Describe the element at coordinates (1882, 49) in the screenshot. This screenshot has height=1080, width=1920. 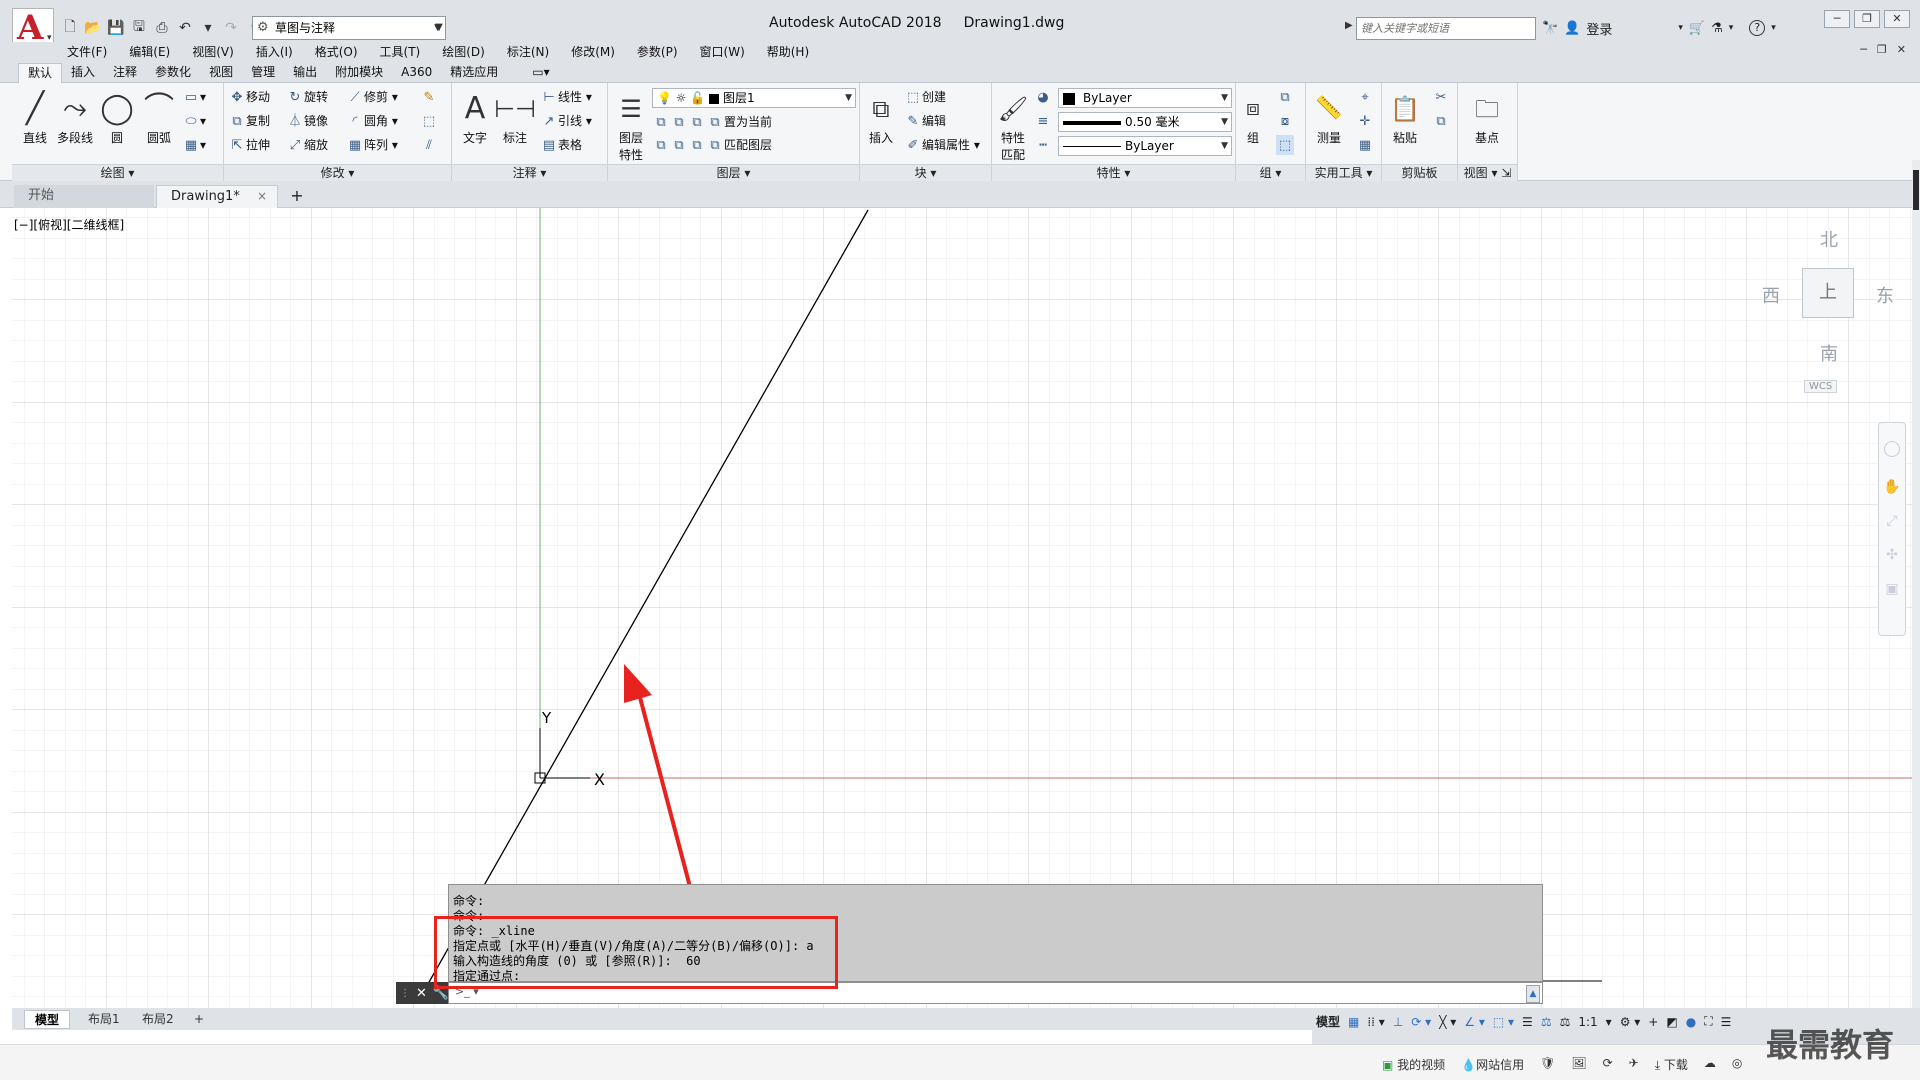
I see `doc-restore-icon: ❐` at that location.